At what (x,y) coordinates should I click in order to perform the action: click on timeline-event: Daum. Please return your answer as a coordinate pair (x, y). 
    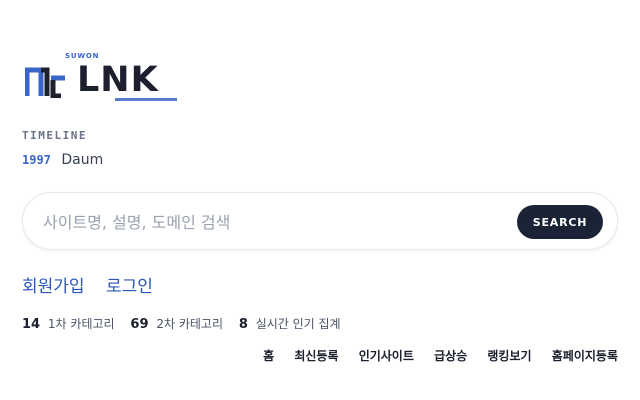
    Looking at the image, I should click on (82, 160).